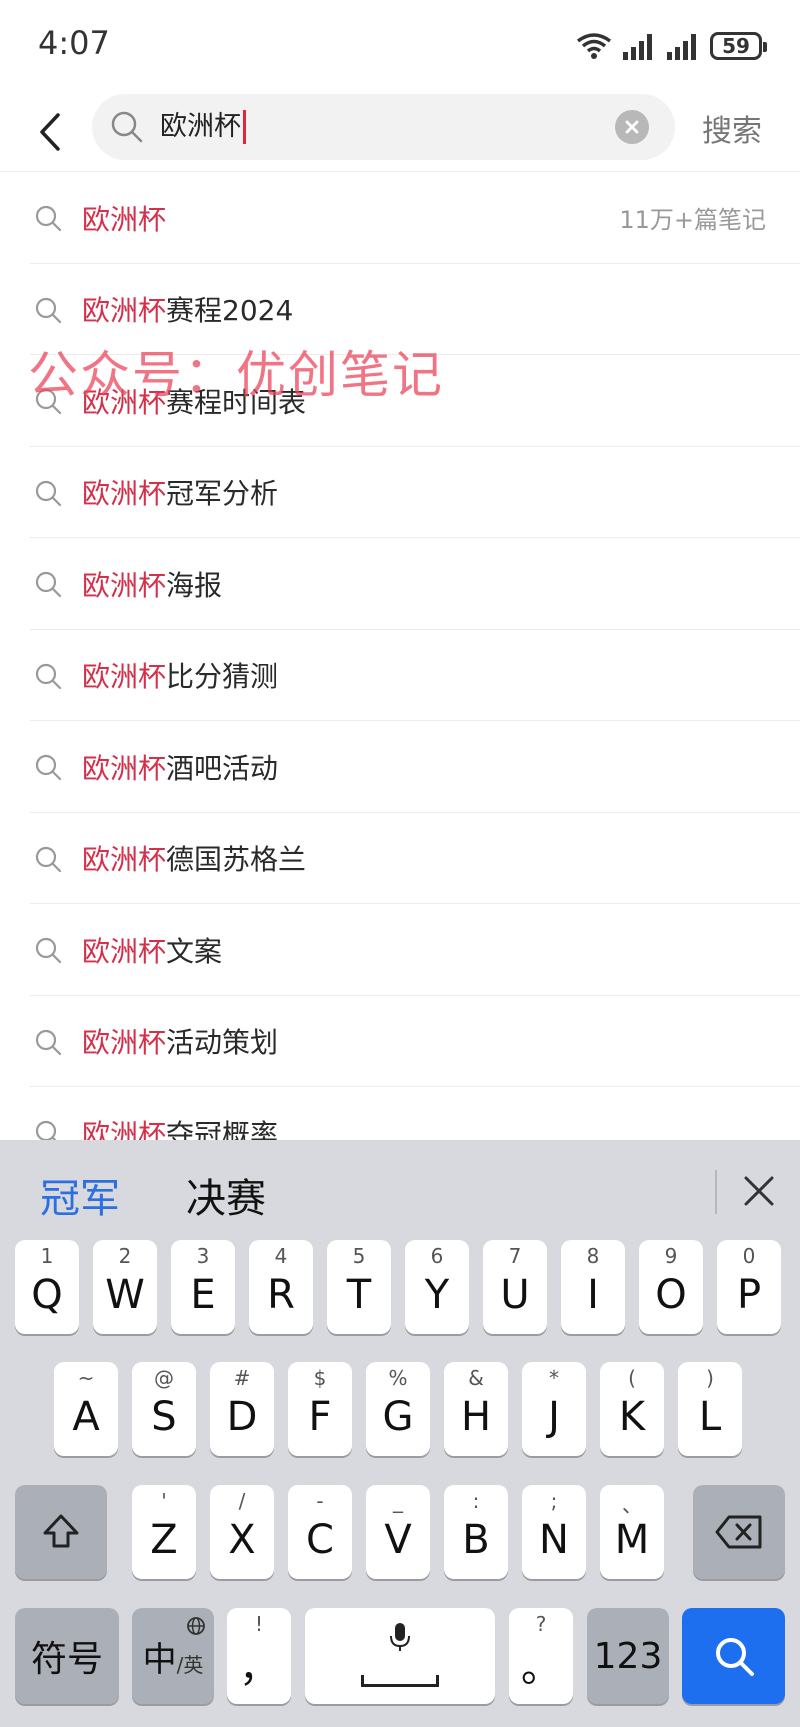  What do you see at coordinates (236, 860) in the screenshot?
I see `suggestion-rest: 德国苏格兰` at bounding box center [236, 860].